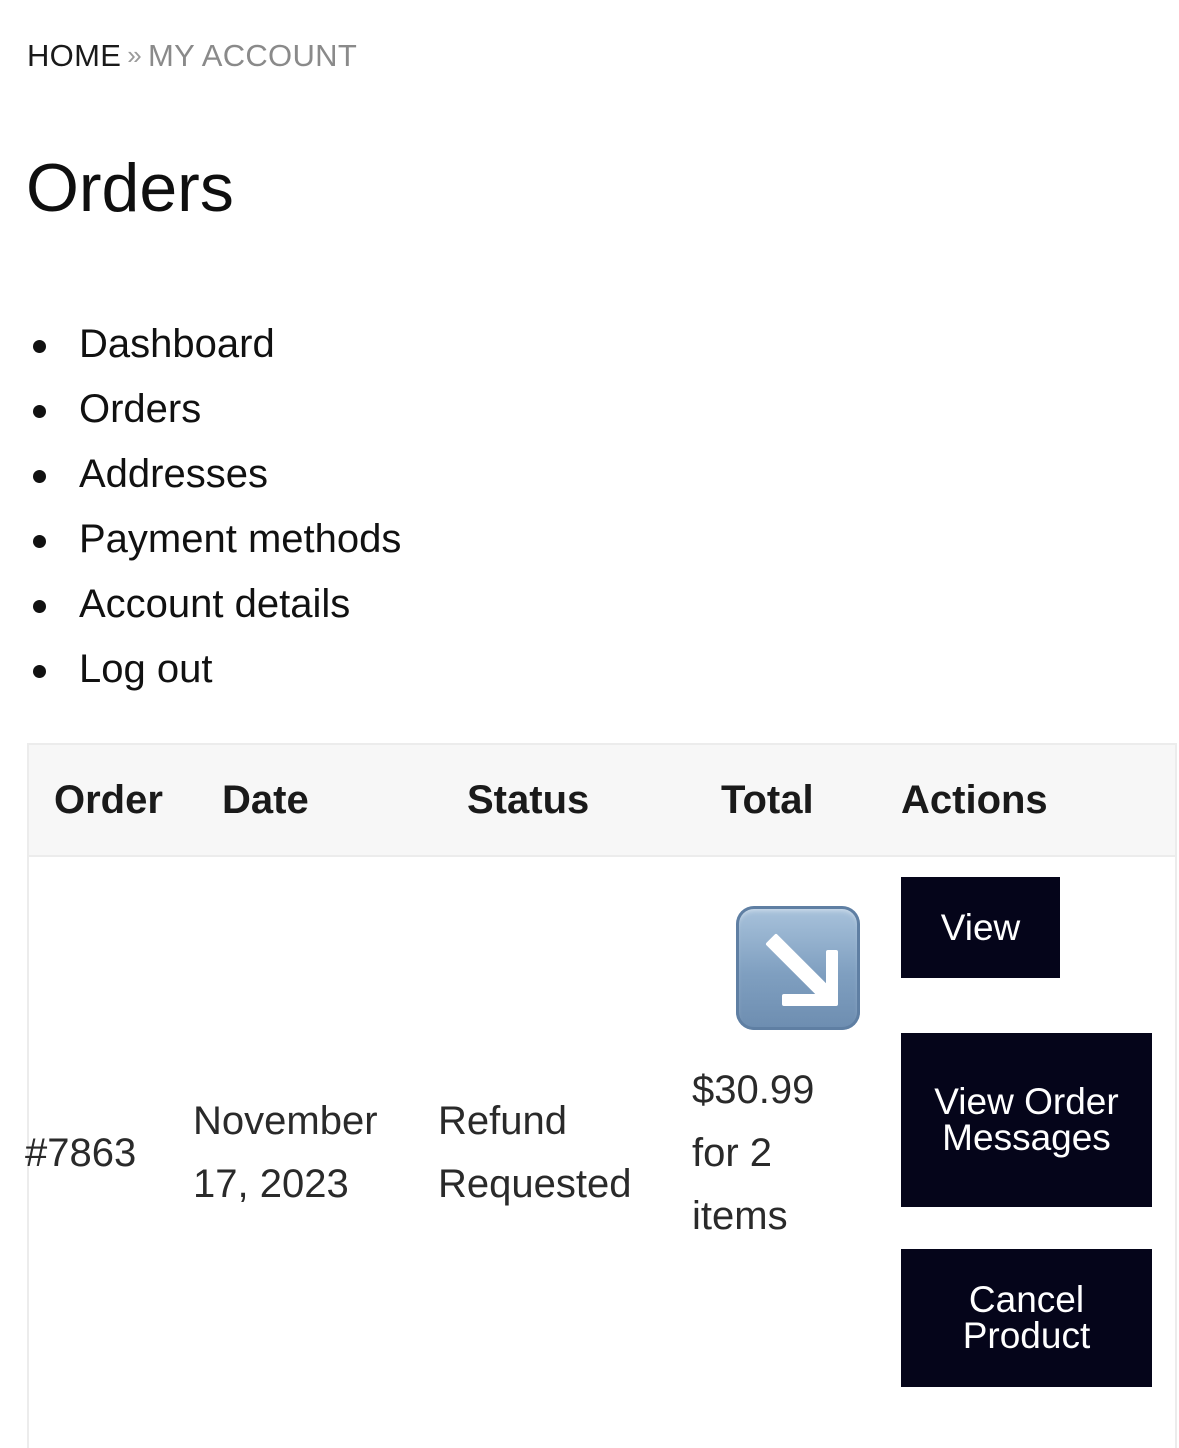  What do you see at coordinates (1026, 1318) in the screenshot?
I see `cancel-product-button: Cancel Product` at bounding box center [1026, 1318].